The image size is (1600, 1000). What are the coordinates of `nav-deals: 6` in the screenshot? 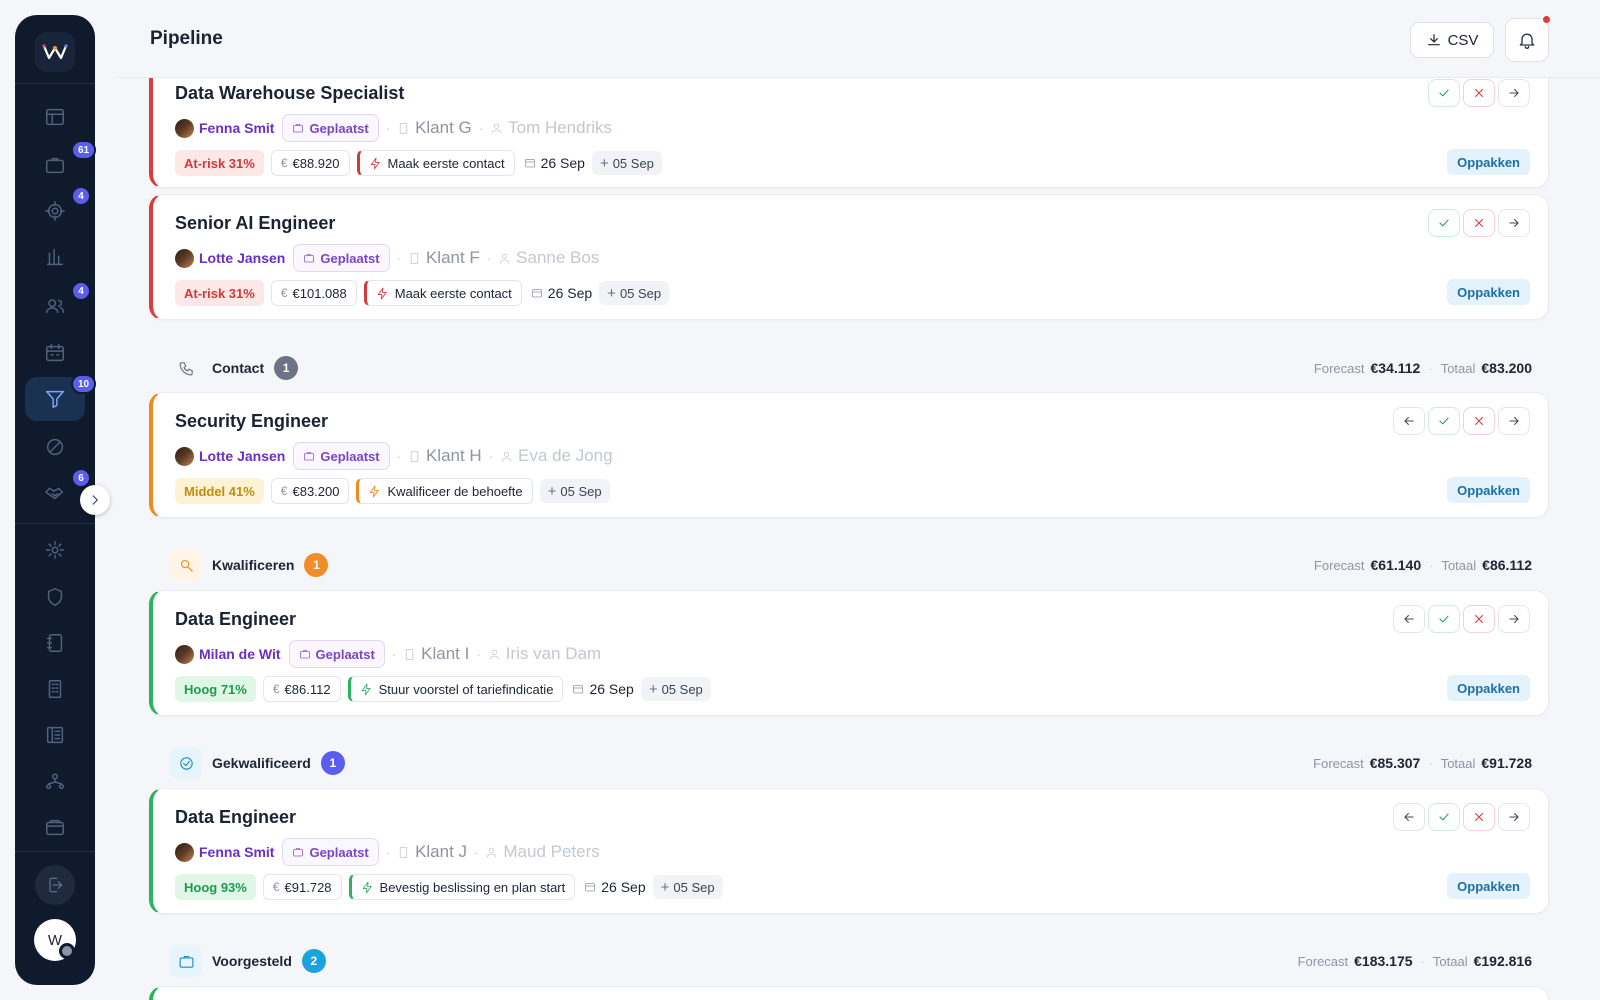 It's located at (58, 491).